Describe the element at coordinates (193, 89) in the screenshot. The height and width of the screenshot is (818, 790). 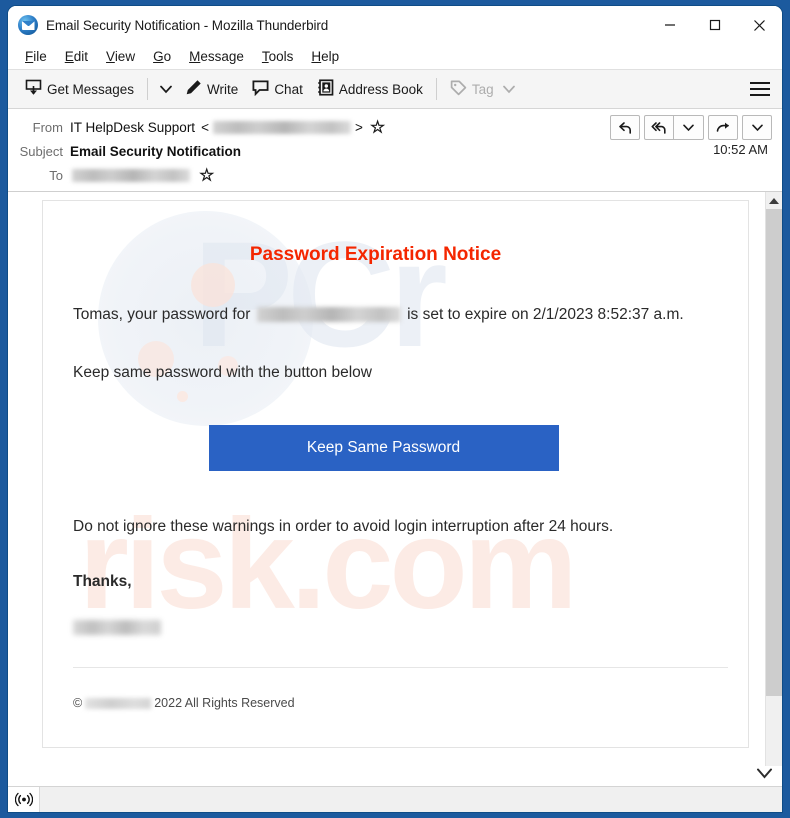
I see `pencil-icon` at that location.